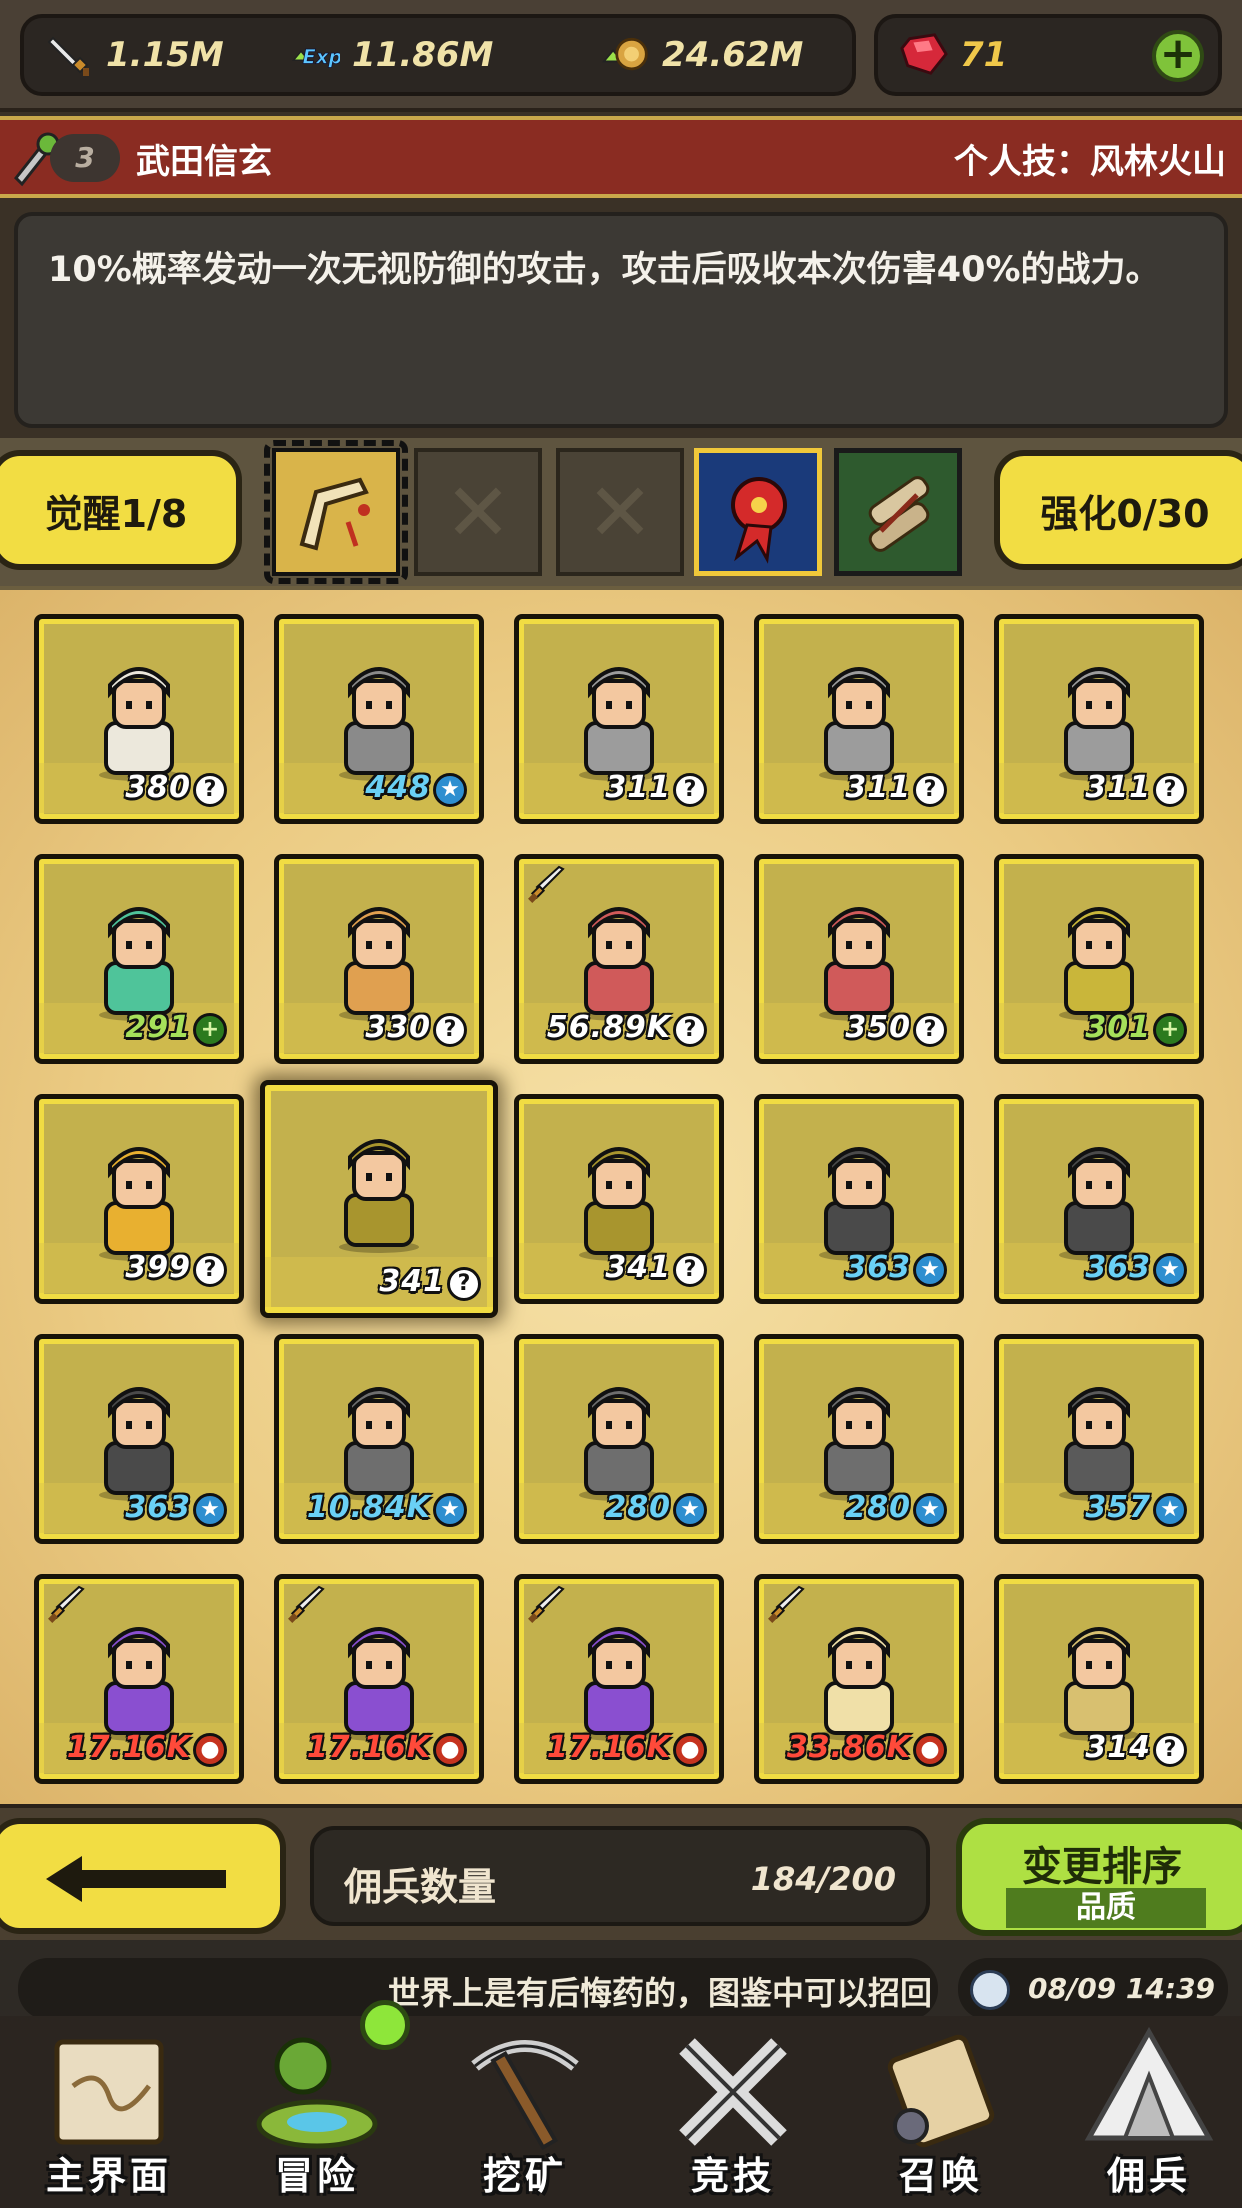 Image resolution: width=1242 pixels, height=2208 pixels. I want to click on pickaxe-icon, so click(525, 2095).